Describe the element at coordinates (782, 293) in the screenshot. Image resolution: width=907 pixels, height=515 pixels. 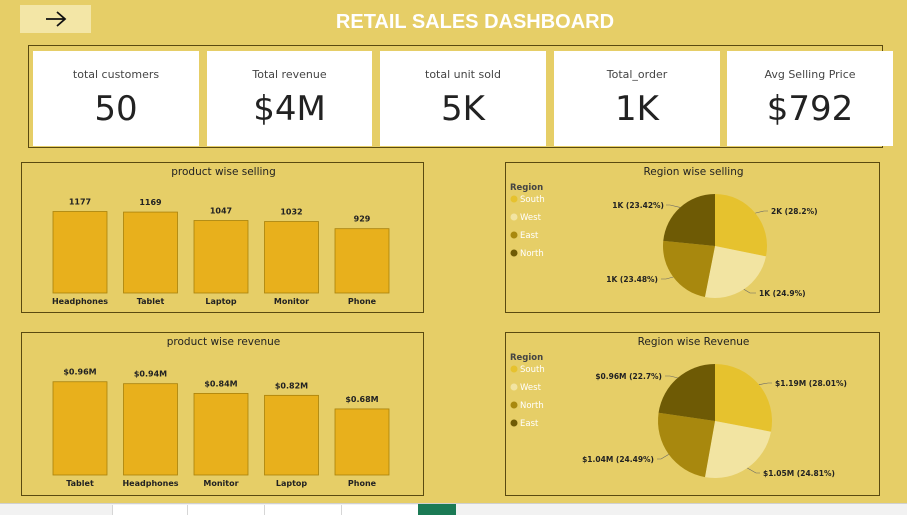
I see `slice-label: 1K (24.9%)` at that location.